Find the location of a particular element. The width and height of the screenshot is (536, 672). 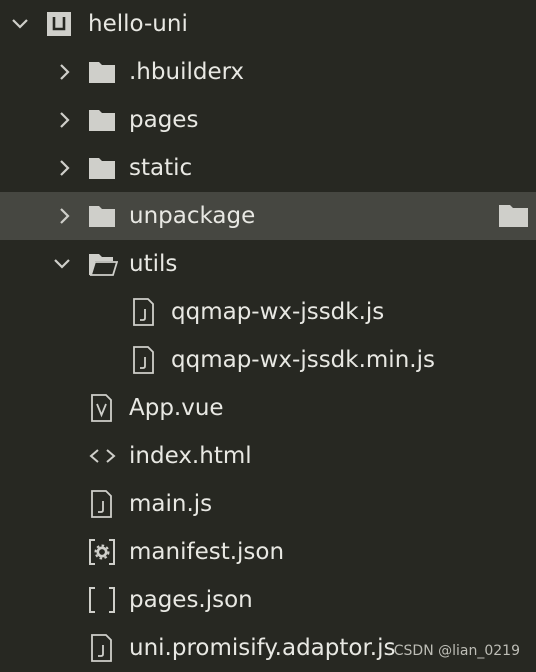

tree-item-label: index.html is located at coordinates (190, 456).